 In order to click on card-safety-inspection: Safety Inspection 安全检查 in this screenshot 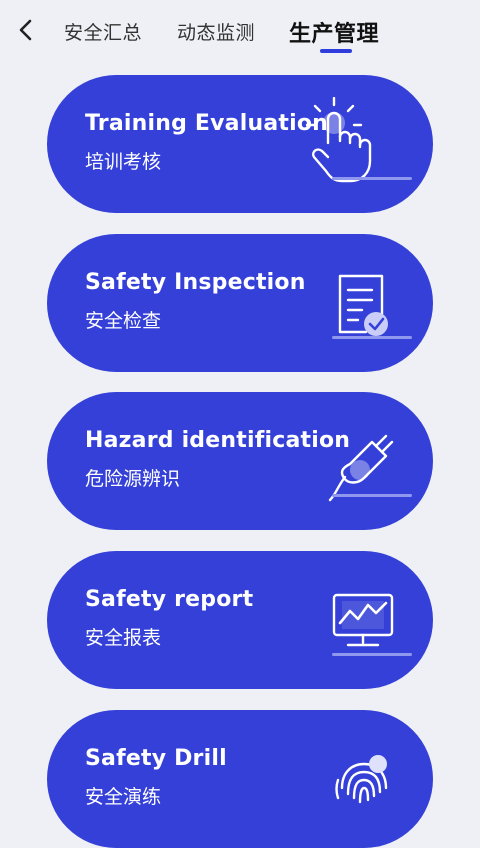, I will do `click(240, 303)`.